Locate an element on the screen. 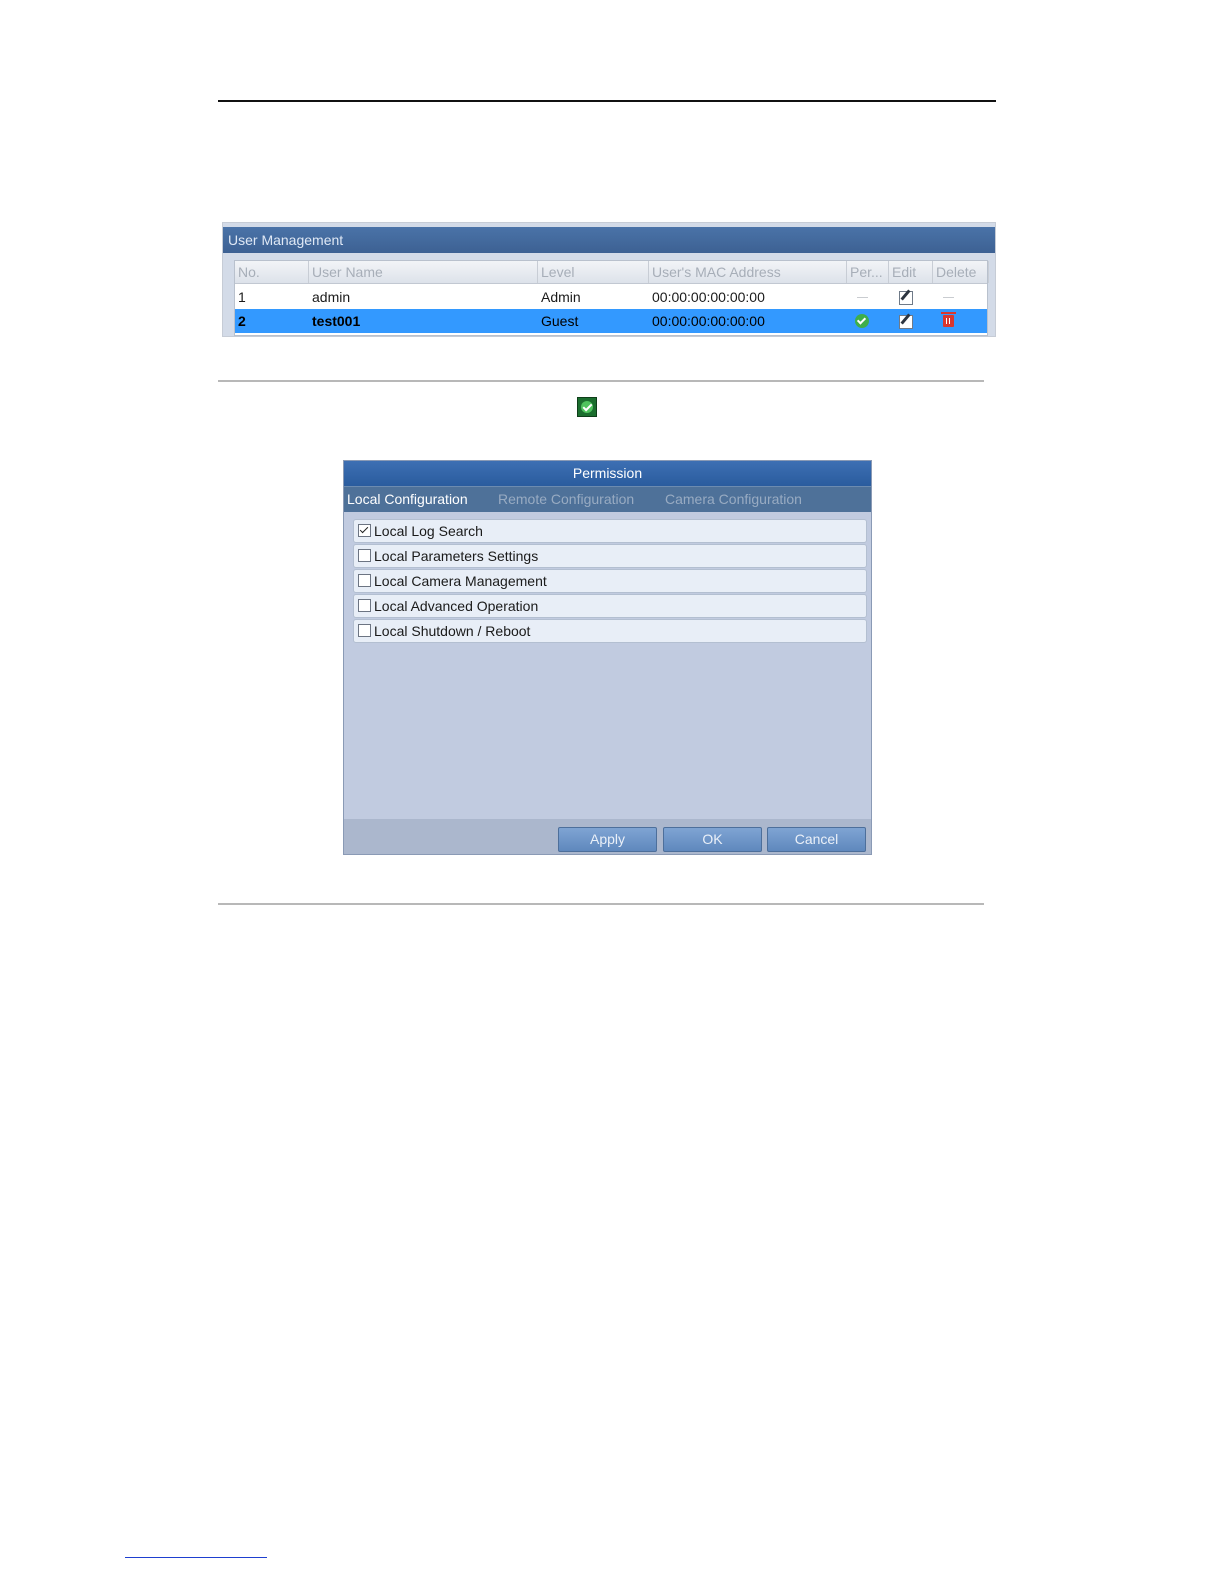 The width and height of the screenshot is (1224, 1584). apply-button: Apply is located at coordinates (607, 839).